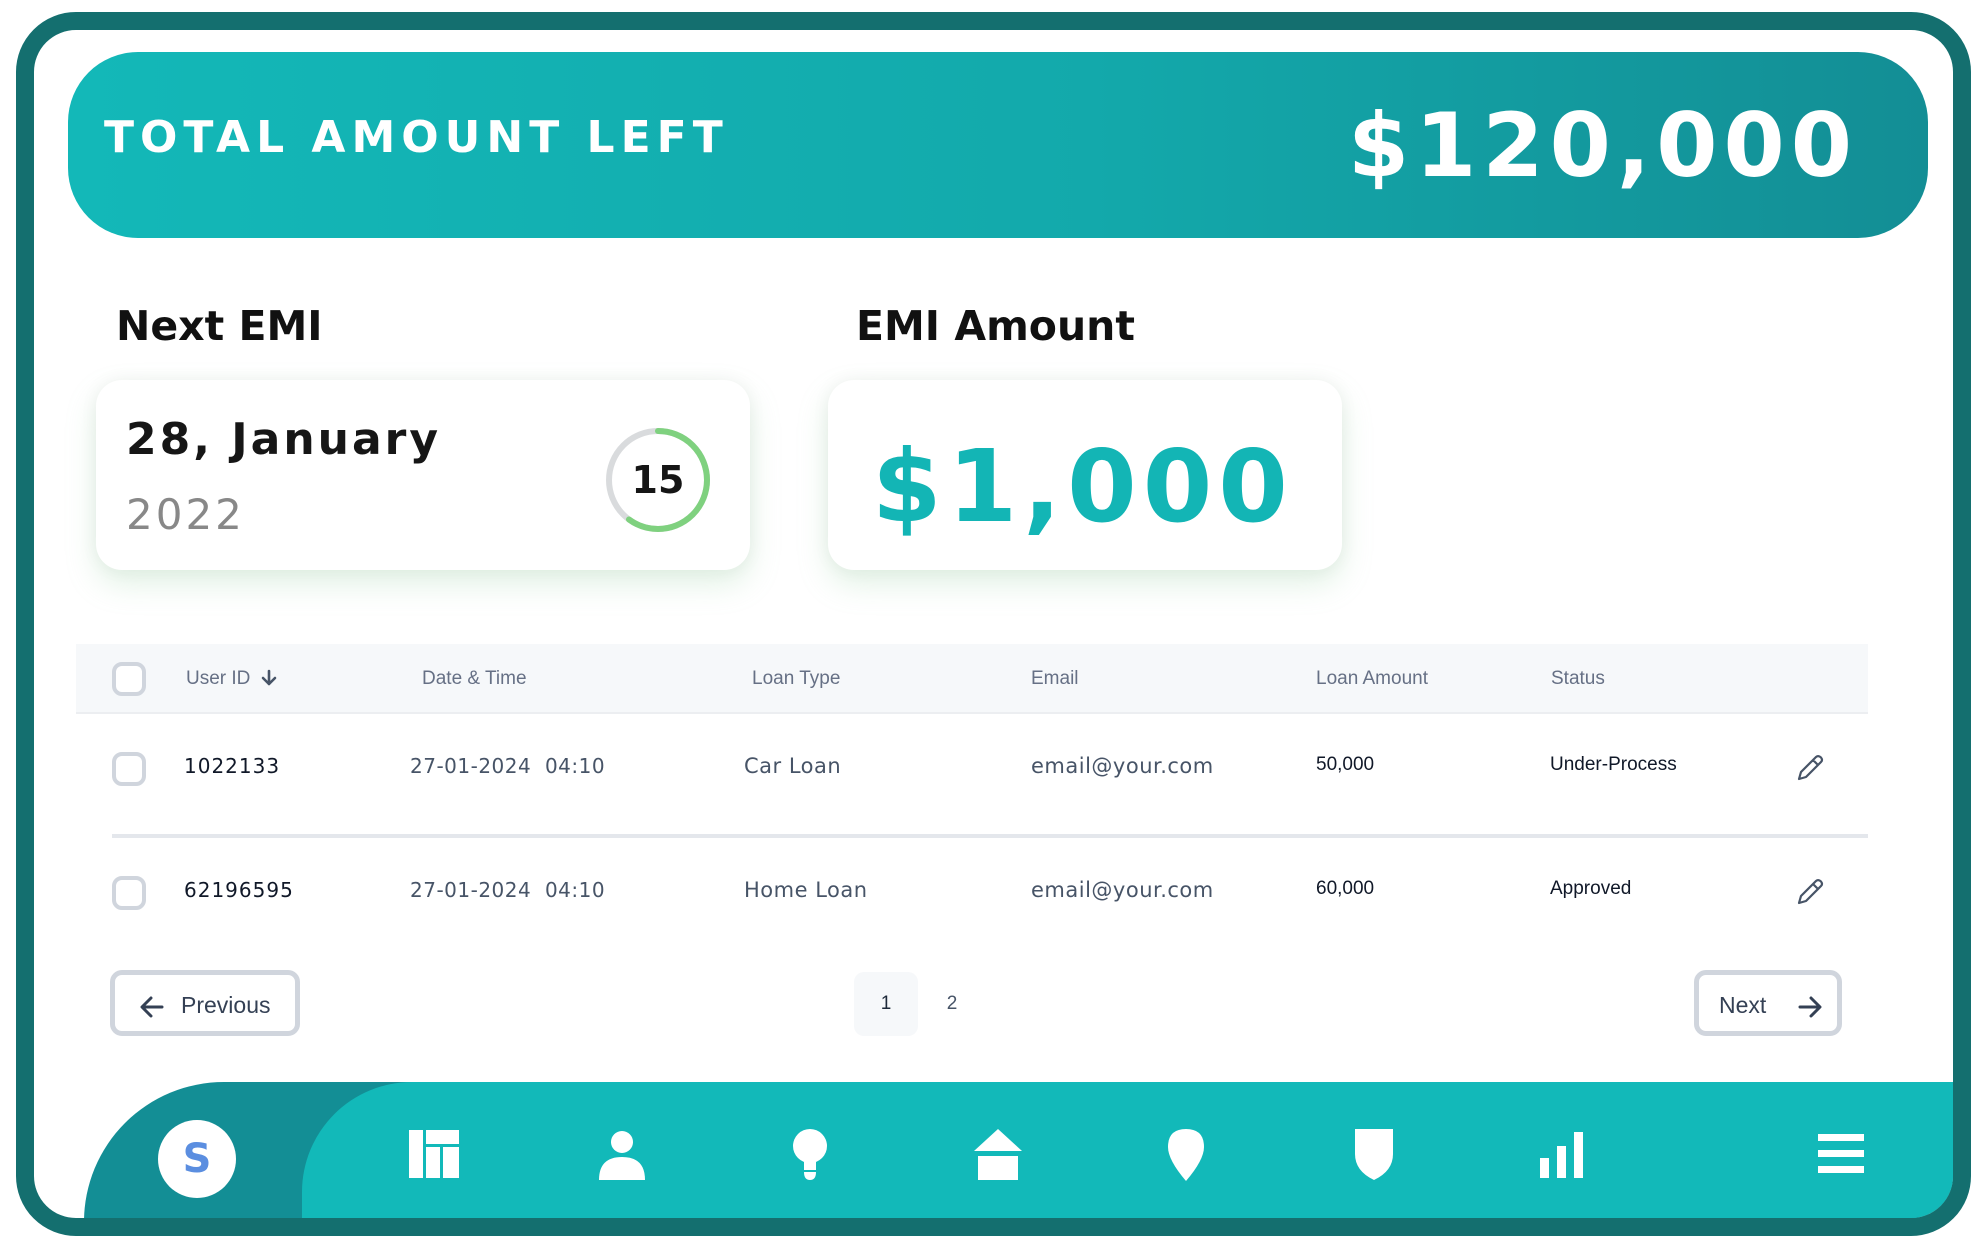  What do you see at coordinates (152, 1007) in the screenshot?
I see `arrow-left-icon` at bounding box center [152, 1007].